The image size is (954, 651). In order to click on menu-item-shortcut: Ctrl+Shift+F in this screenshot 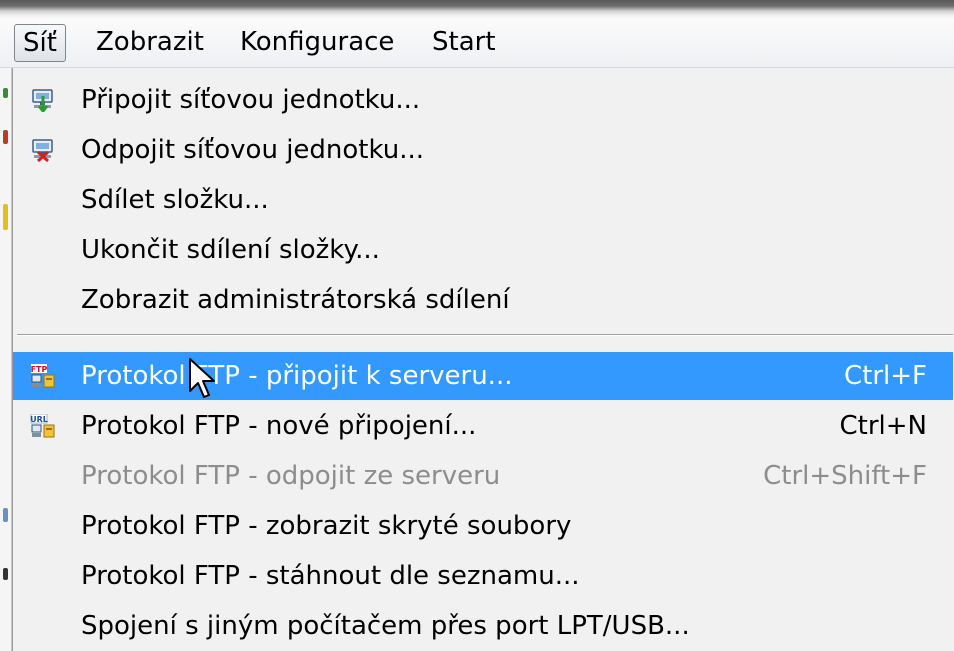, I will do `click(845, 476)`.